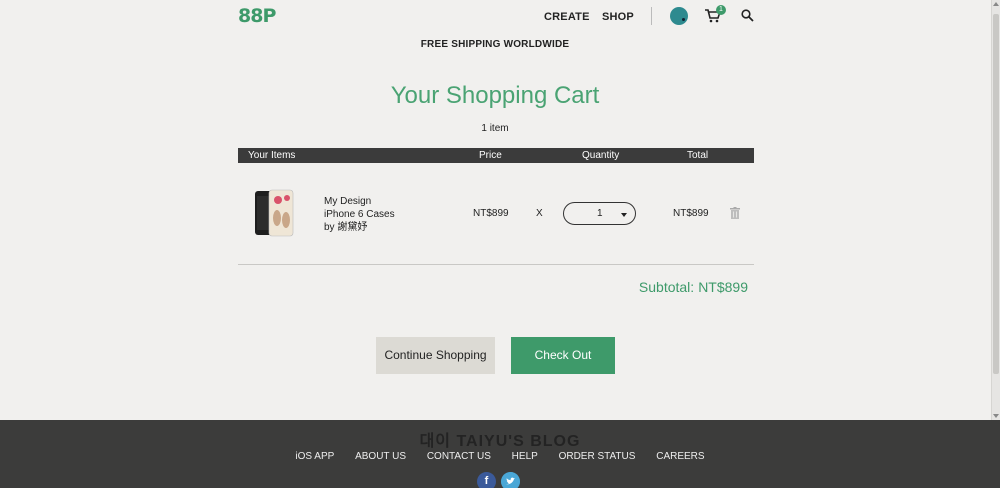 The width and height of the screenshot is (1000, 488). I want to click on product-thumbnail, so click(275, 213).